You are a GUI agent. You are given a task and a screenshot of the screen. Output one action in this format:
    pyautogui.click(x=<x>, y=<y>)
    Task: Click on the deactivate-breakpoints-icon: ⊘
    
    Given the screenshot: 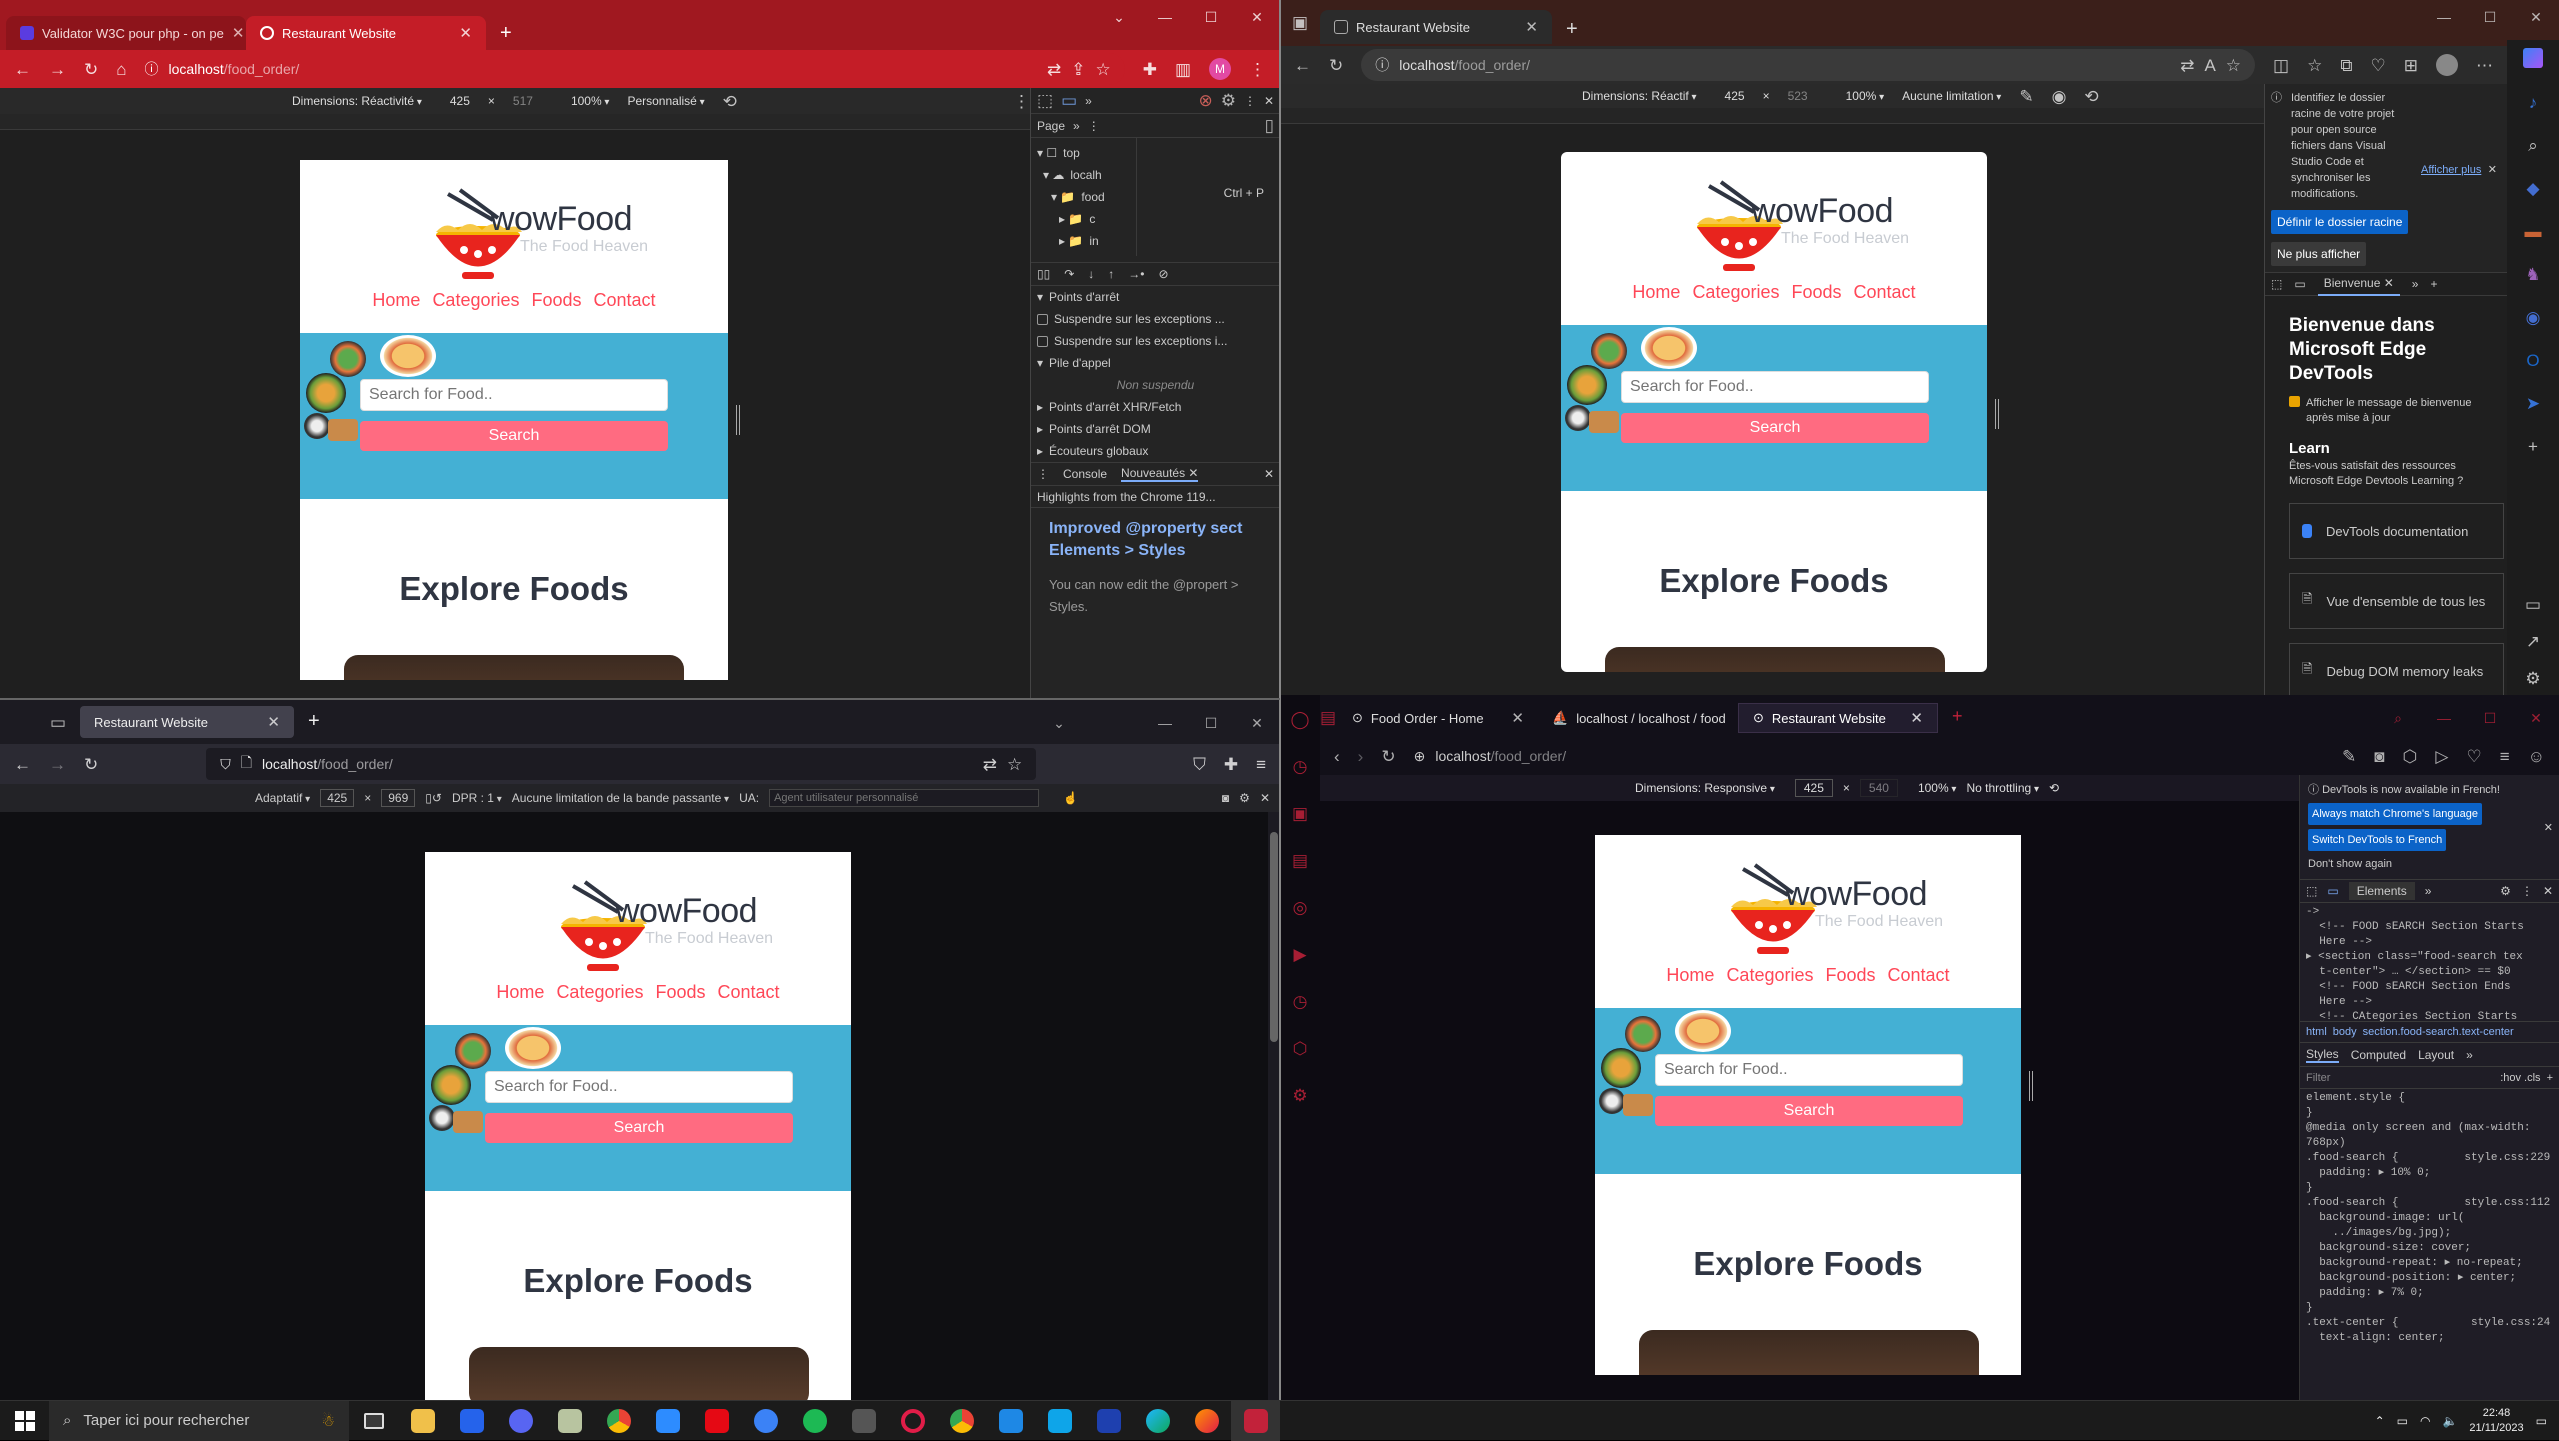 What is the action you would take?
    pyautogui.click(x=1163, y=274)
    